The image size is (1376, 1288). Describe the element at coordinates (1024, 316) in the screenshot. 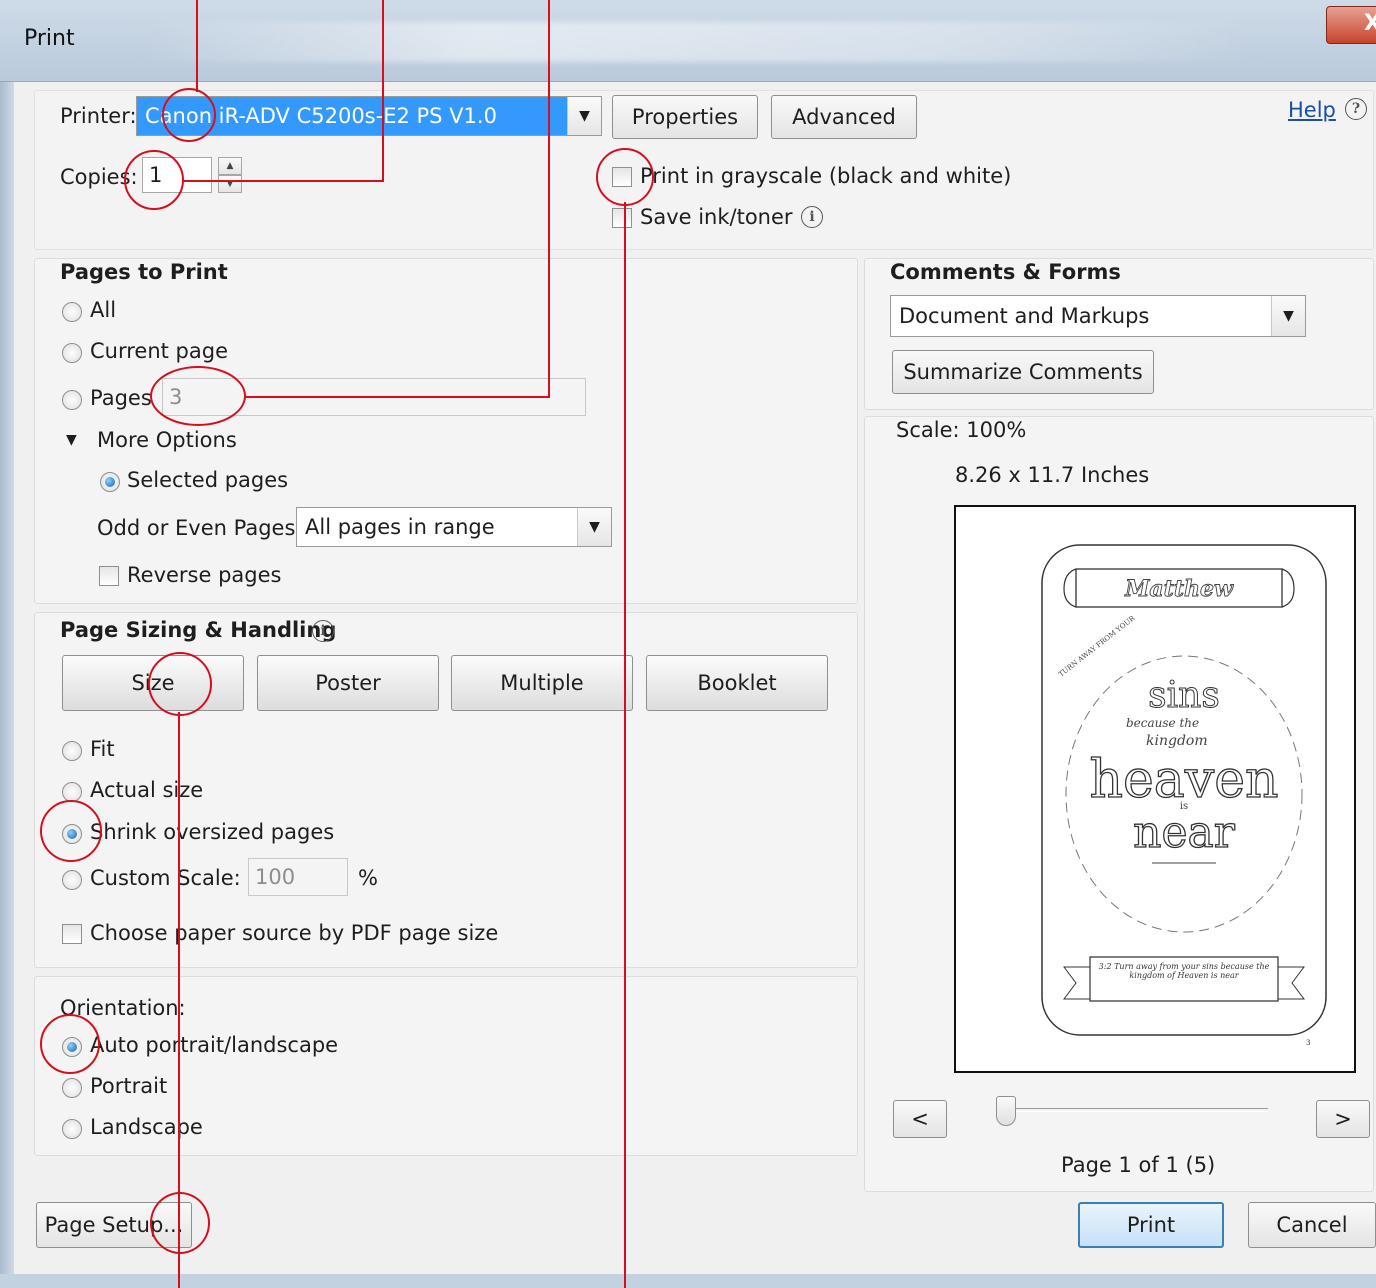

I see `comments-select-value: Document and Markups` at that location.